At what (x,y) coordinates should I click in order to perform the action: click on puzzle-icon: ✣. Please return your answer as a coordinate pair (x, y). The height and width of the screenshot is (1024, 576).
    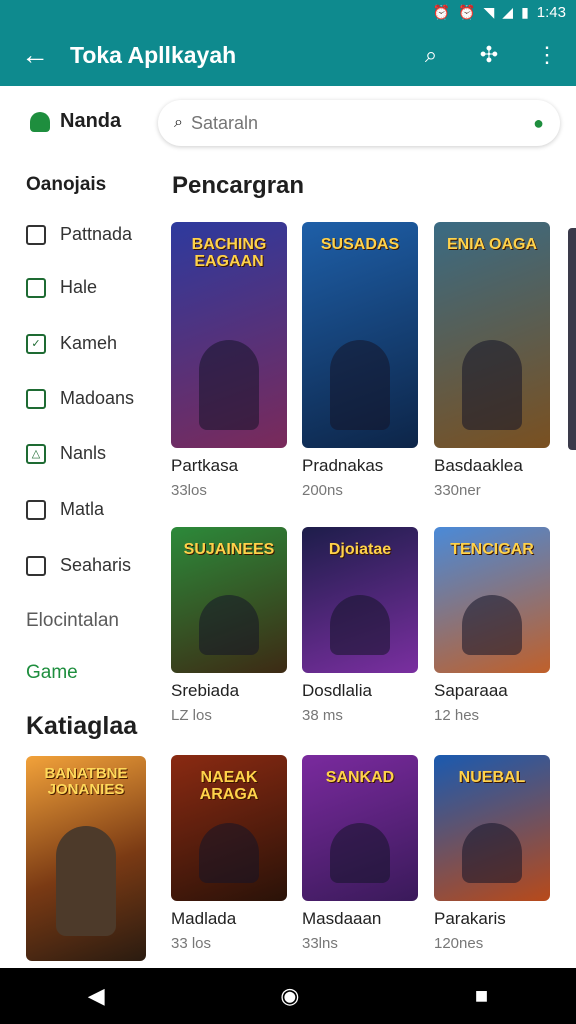
    Looking at the image, I should click on (489, 55).